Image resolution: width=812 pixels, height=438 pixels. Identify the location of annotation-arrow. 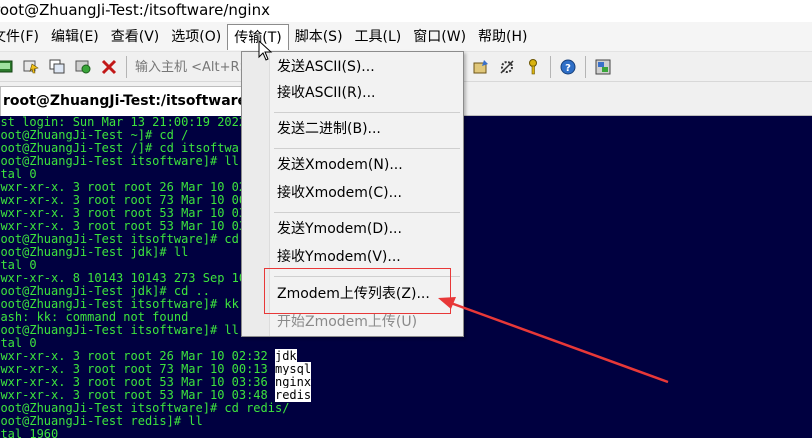
(553, 340).